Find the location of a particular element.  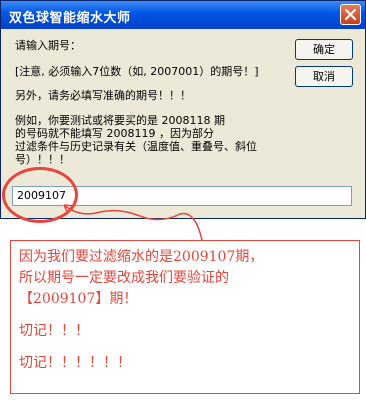

close-button is located at coordinates (350, 14).